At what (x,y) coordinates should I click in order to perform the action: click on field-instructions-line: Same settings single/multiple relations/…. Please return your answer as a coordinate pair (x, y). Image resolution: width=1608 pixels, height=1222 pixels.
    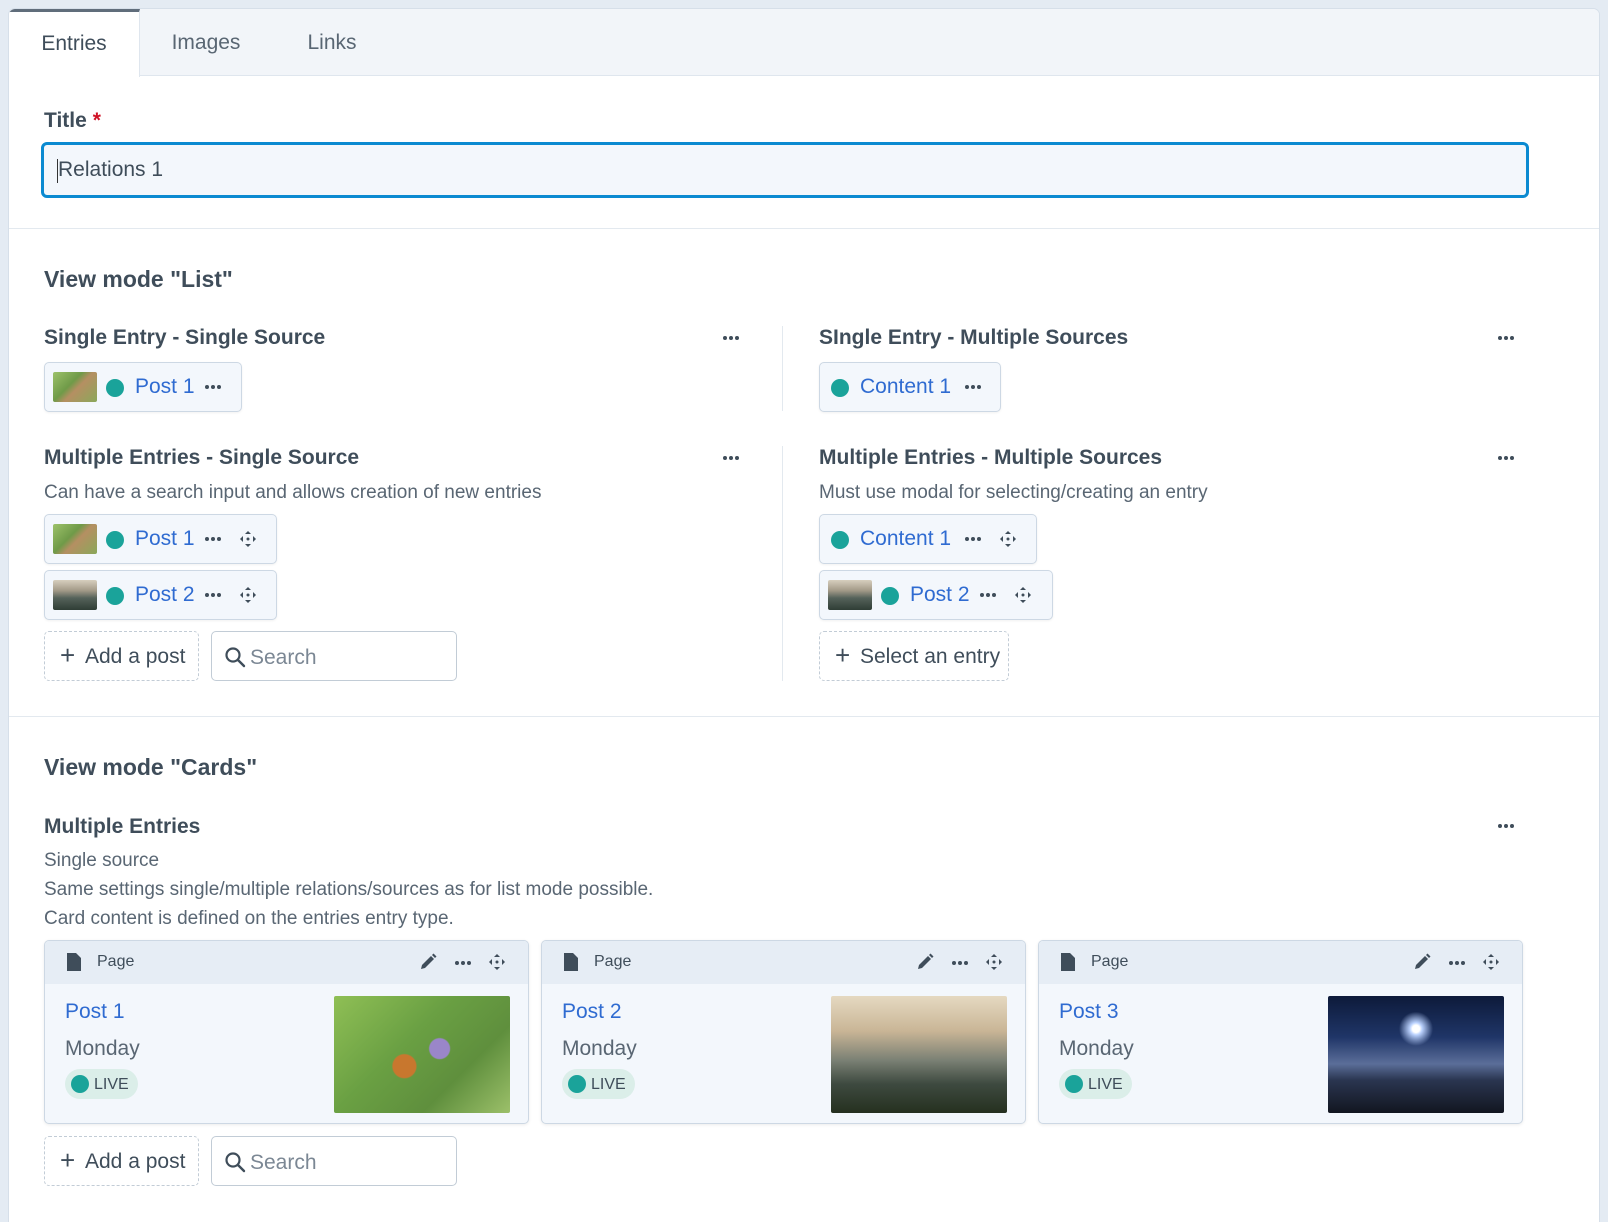
    Looking at the image, I should click on (349, 889).